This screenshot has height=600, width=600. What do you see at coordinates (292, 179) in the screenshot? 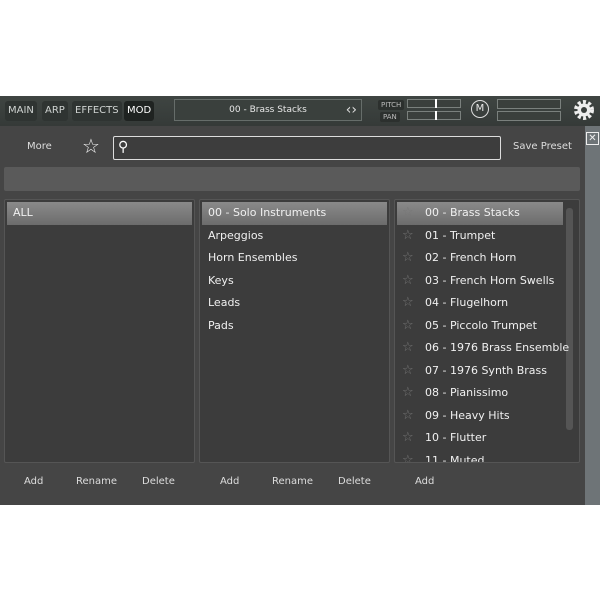
I see `filter-bar` at bounding box center [292, 179].